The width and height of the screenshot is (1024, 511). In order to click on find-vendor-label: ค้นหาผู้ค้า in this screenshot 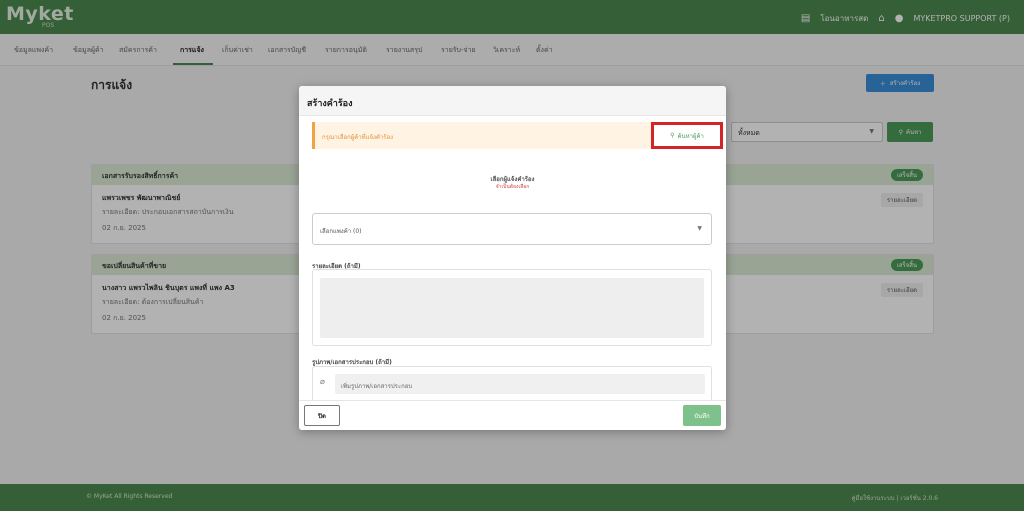, I will do `click(690, 136)`.